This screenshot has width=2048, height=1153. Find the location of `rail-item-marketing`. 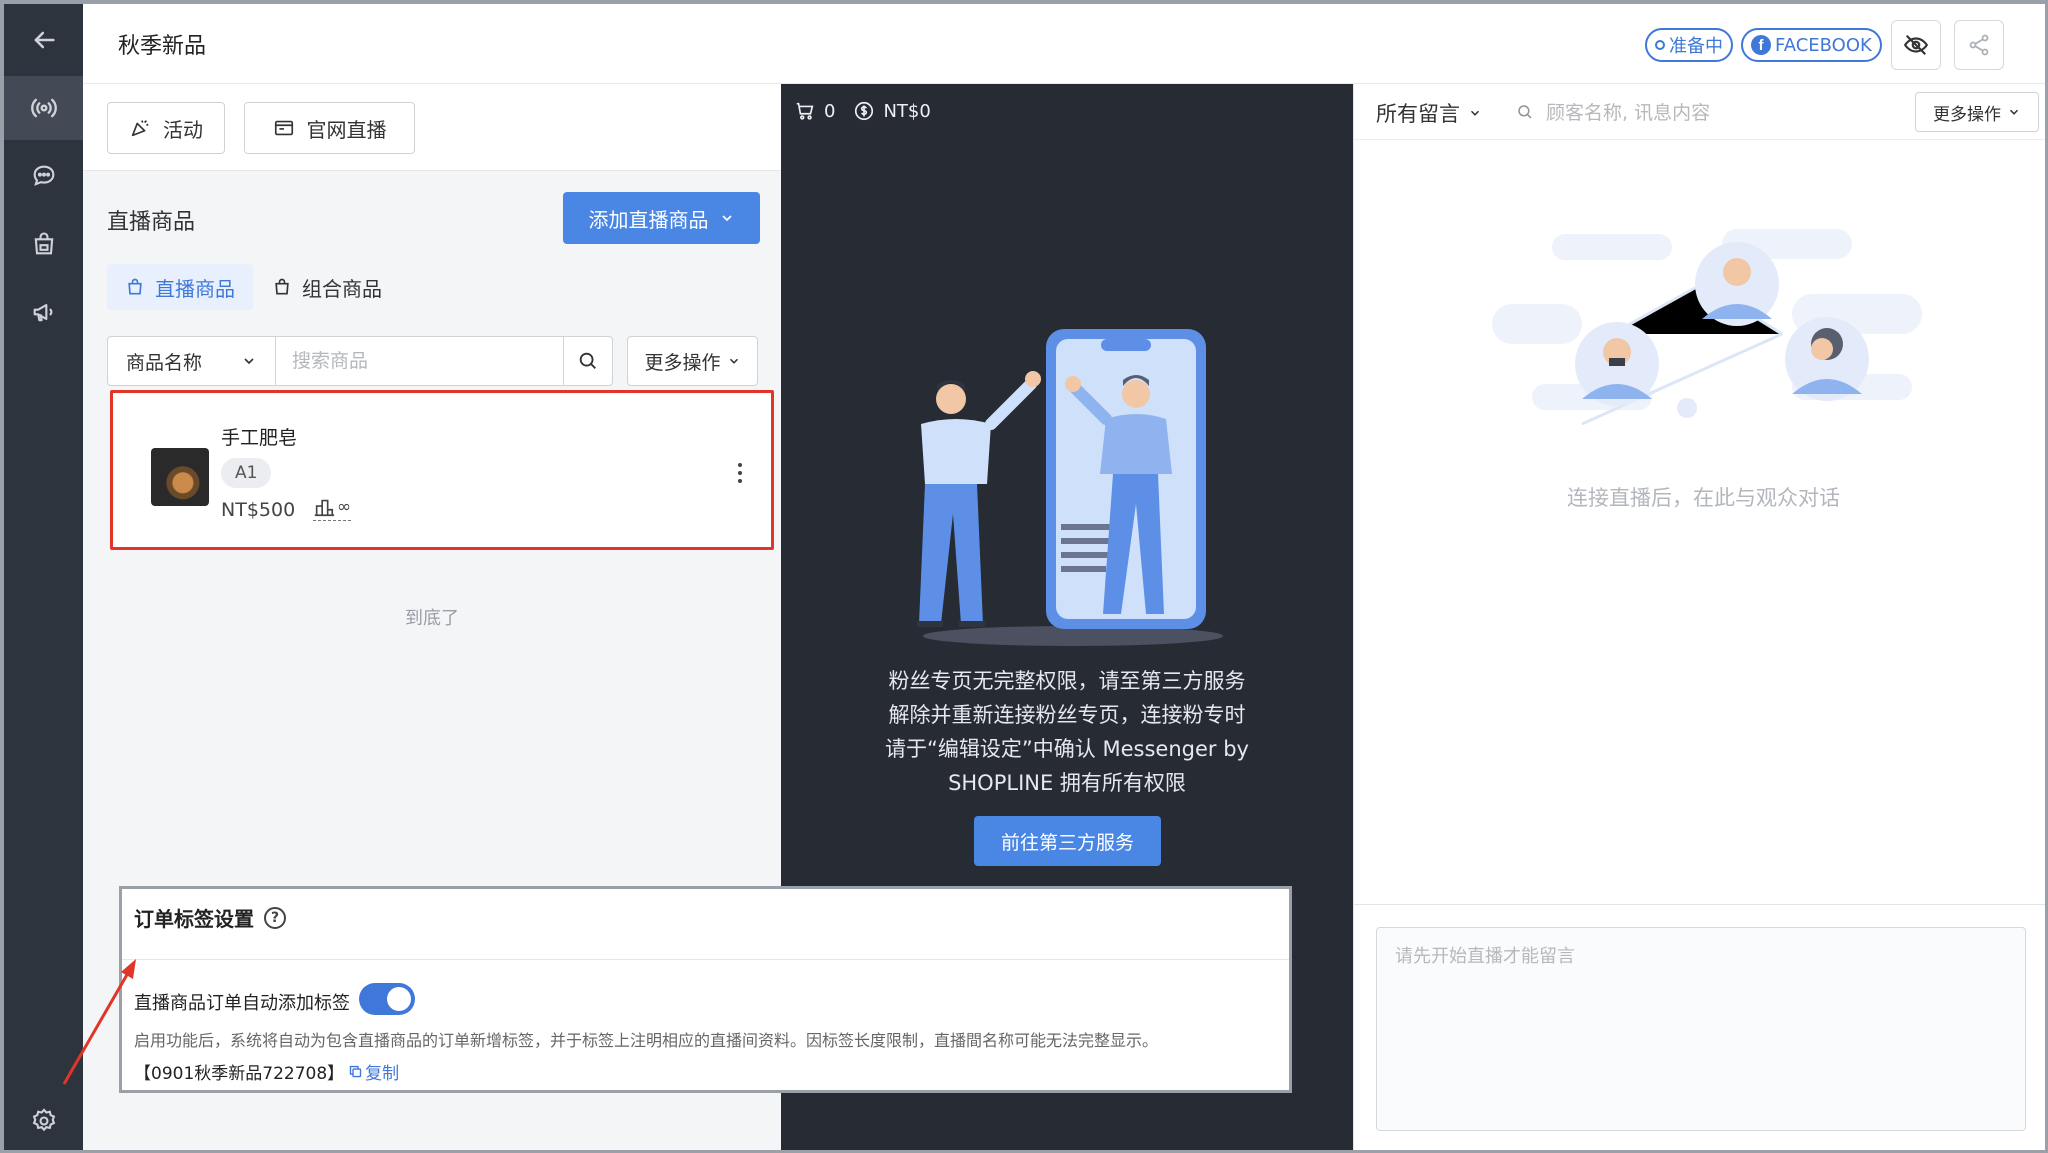

rail-item-marketing is located at coordinates (43, 312).